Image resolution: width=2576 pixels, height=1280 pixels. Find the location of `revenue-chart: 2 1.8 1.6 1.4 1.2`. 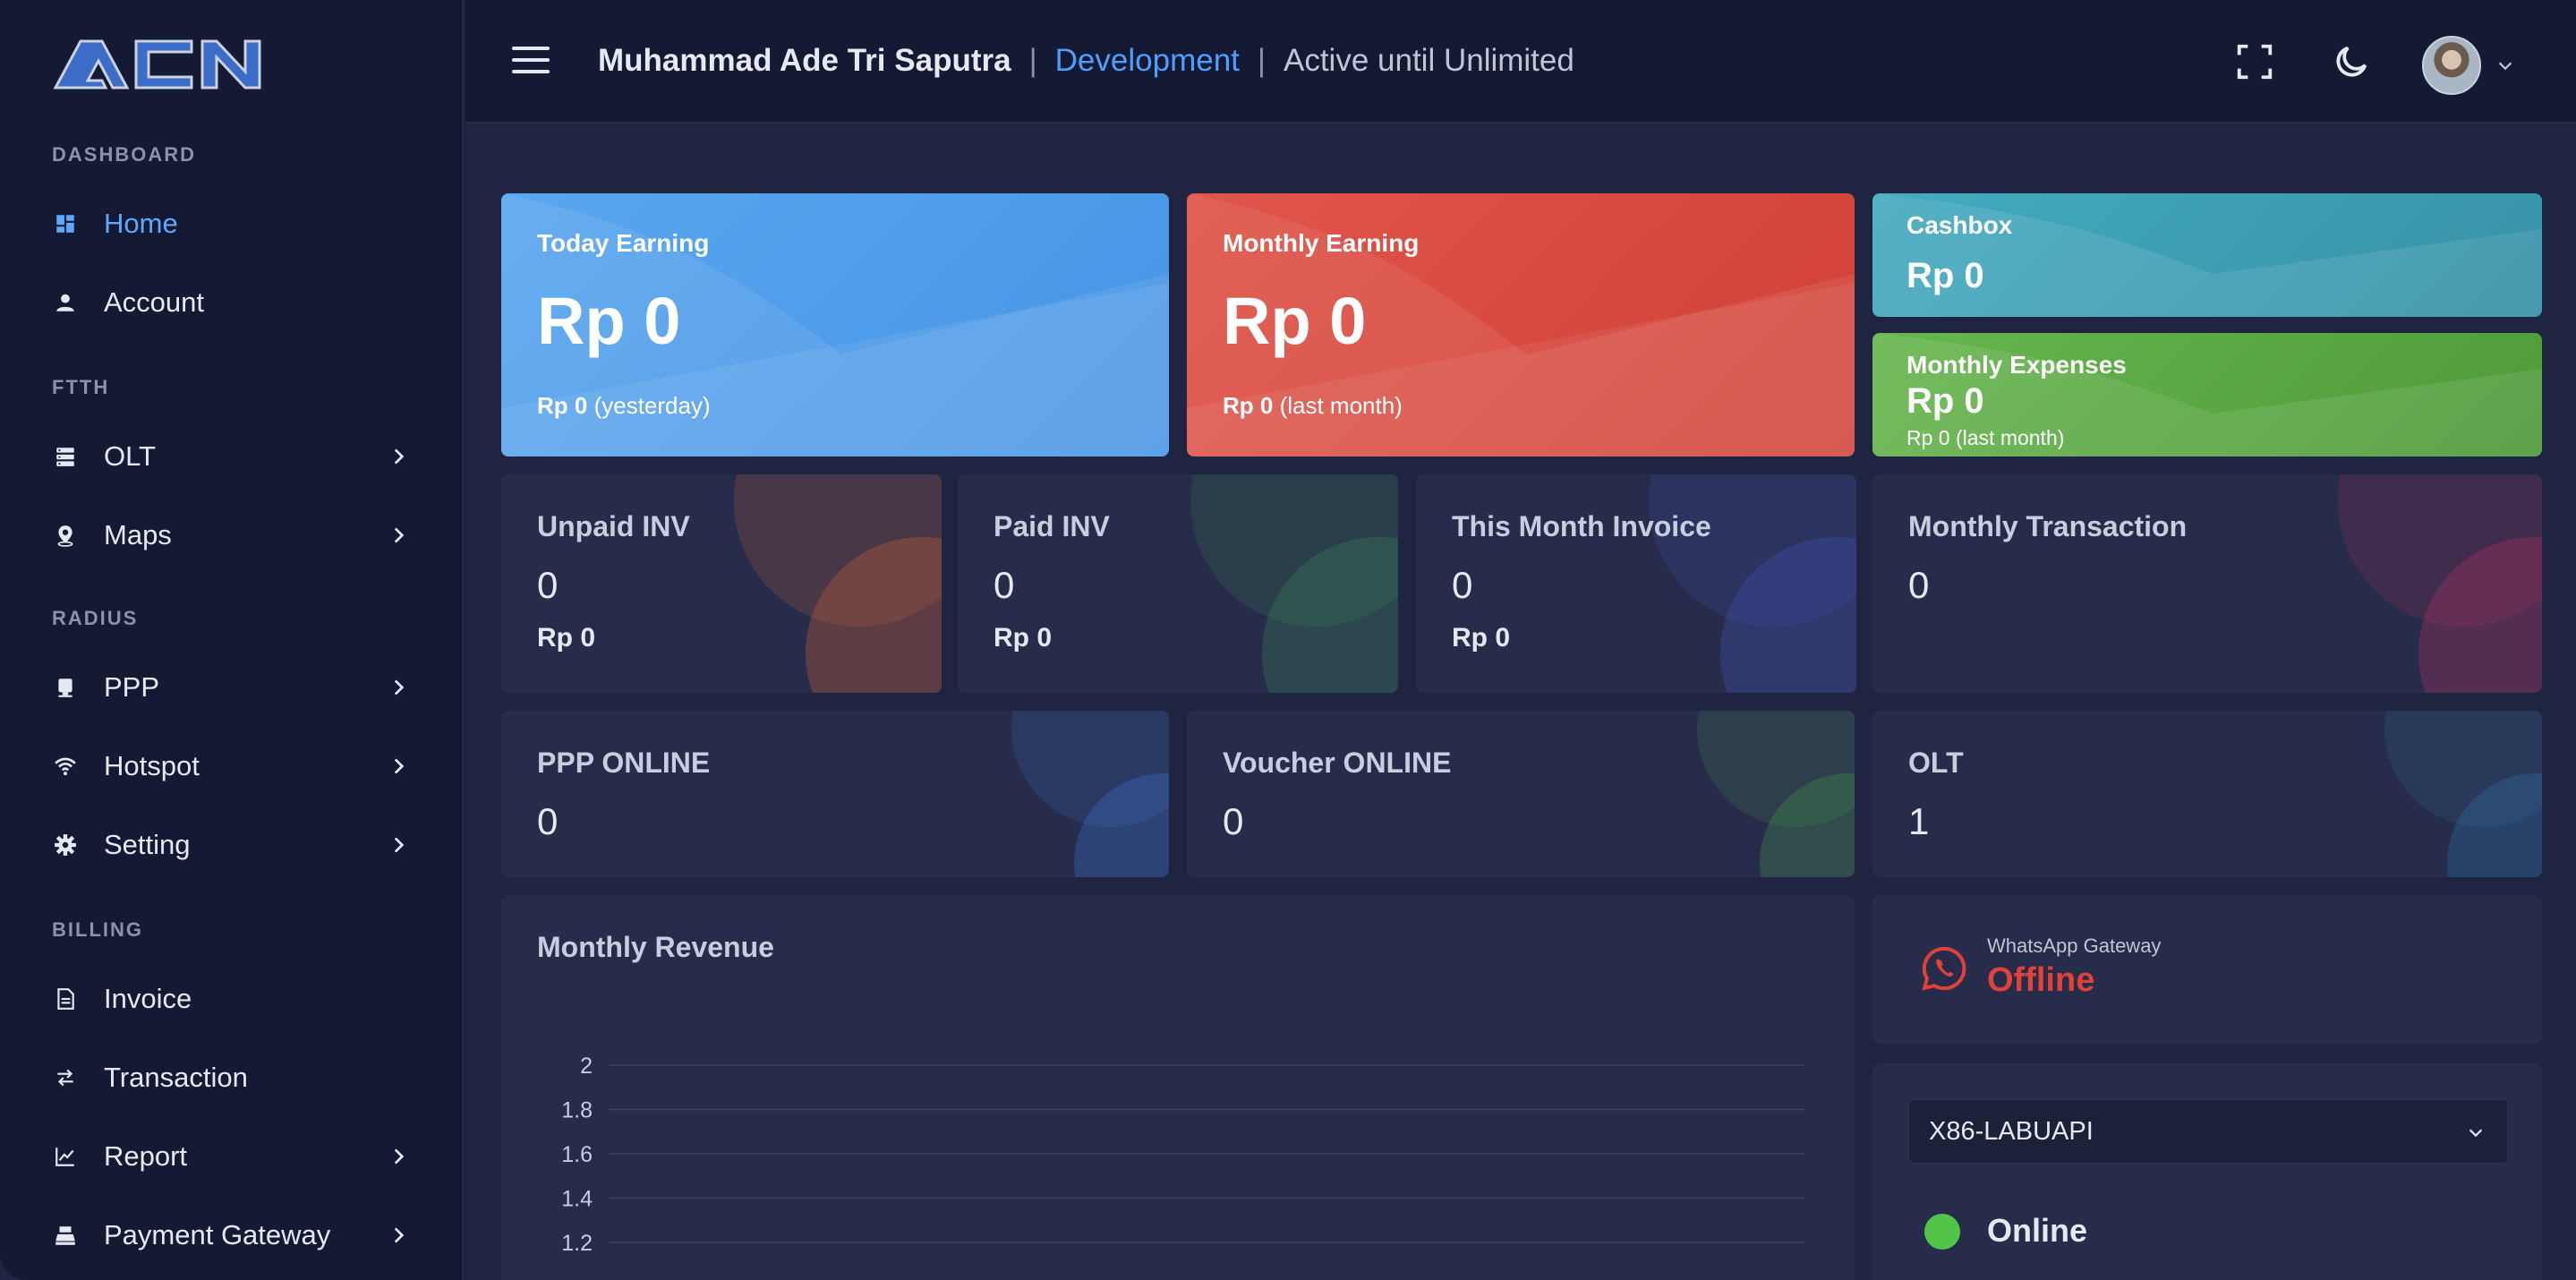

revenue-chart: 2 1.8 1.6 1.4 1.2 is located at coordinates (1182, 1155).